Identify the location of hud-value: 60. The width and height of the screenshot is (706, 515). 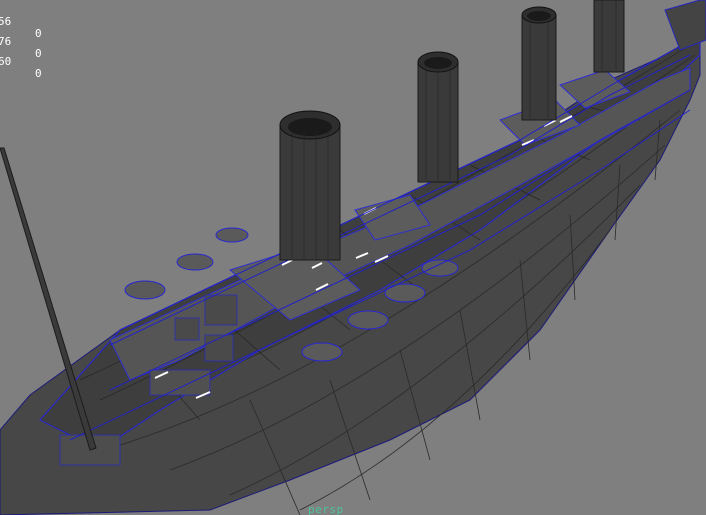
(6, 61).